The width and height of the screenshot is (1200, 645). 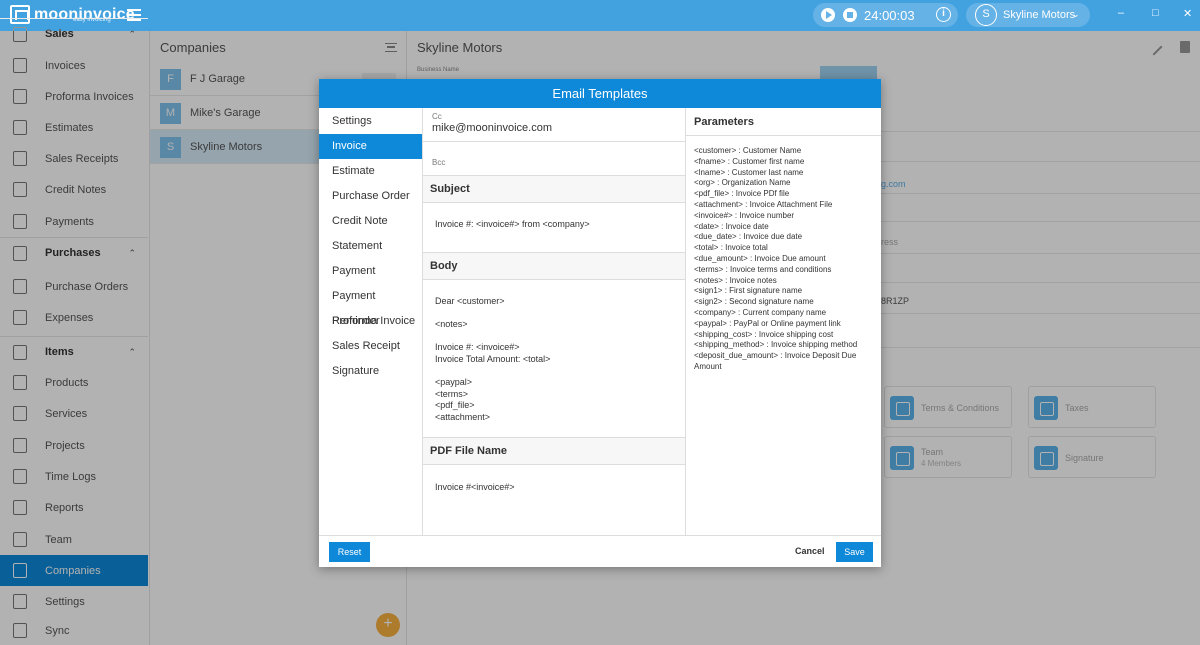 What do you see at coordinates (370, 221) in the screenshot?
I see `template-nav-credit-note: Credit Note` at bounding box center [370, 221].